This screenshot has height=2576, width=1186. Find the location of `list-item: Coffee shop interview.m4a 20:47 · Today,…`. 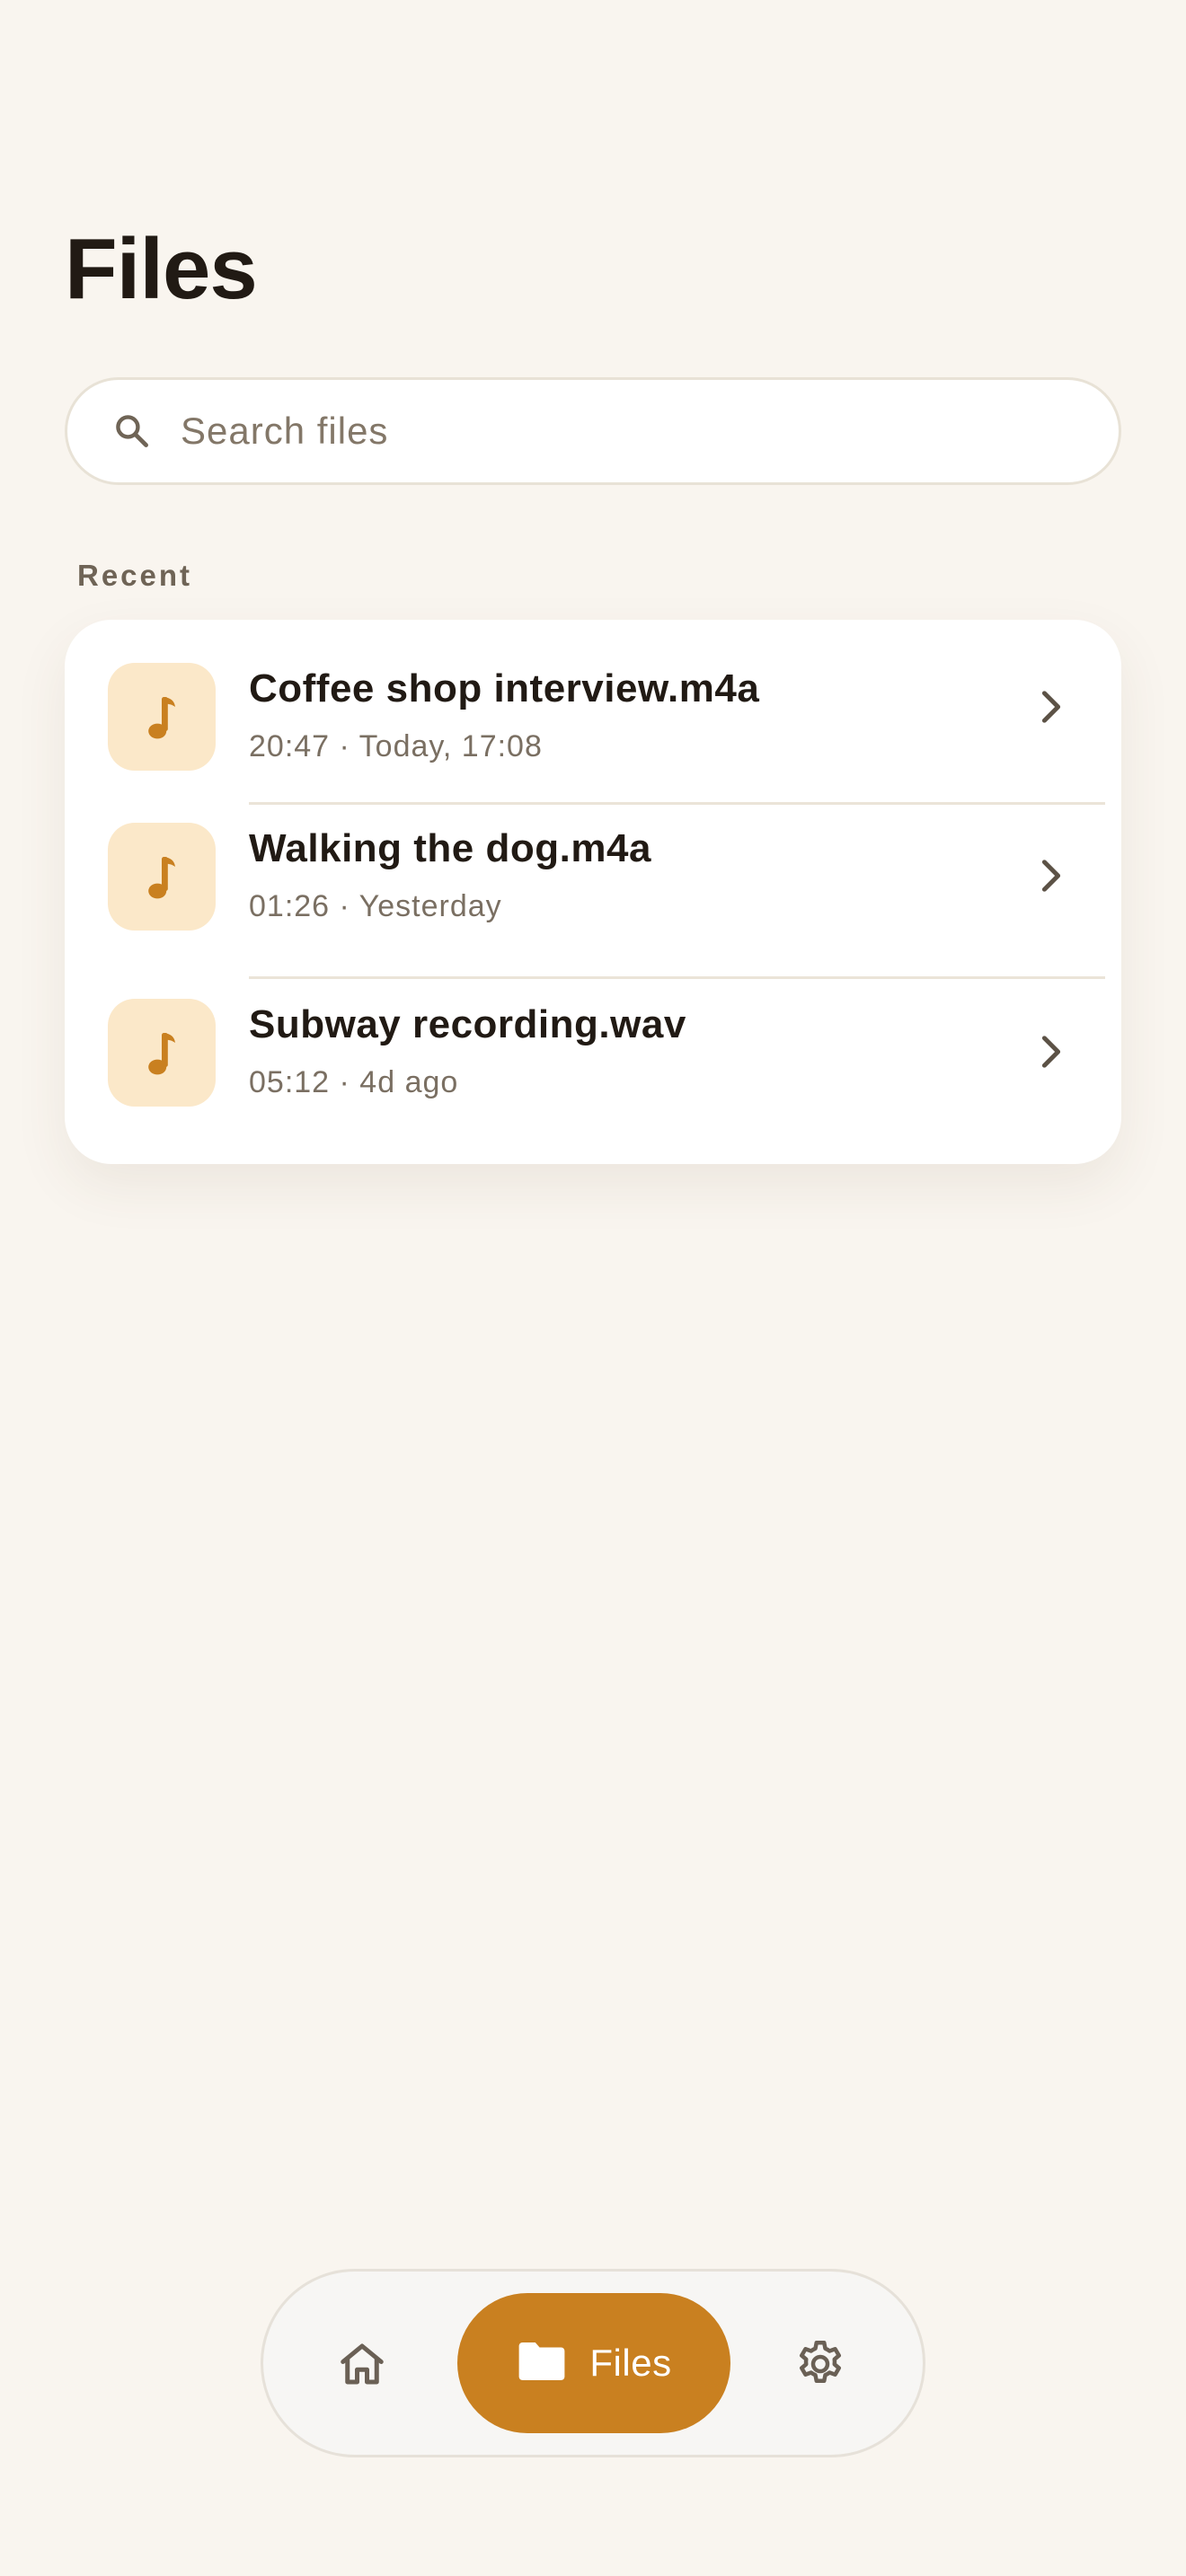

list-item: Coffee shop interview.m4a 20:47 · Today,… is located at coordinates (593, 707).